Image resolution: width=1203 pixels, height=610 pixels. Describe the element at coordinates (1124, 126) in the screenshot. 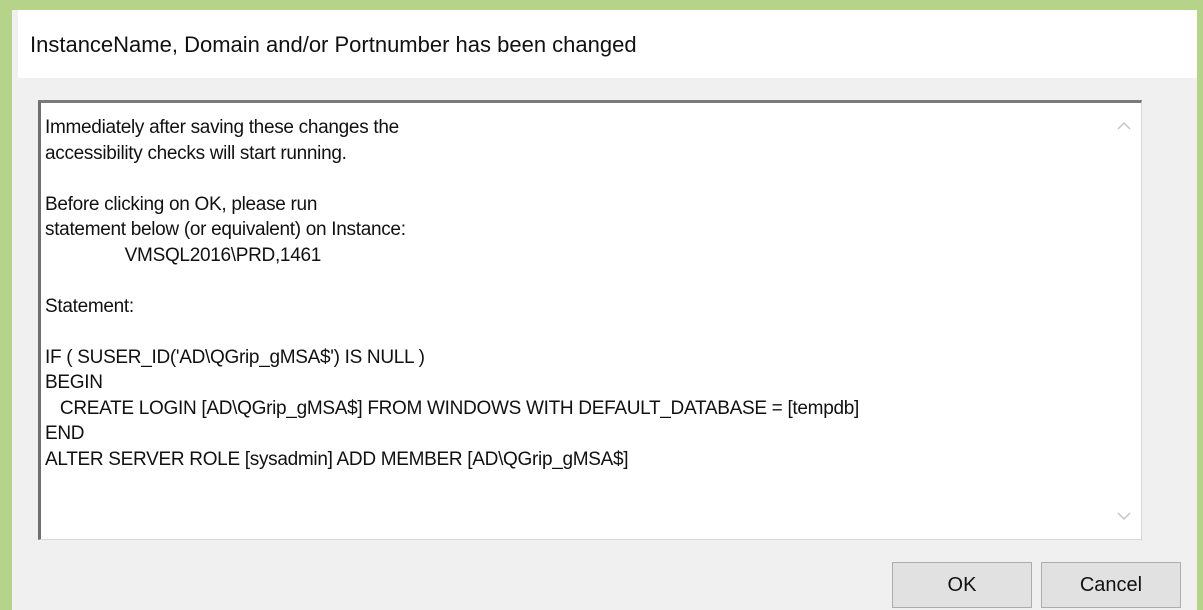

I see `chevron-up-icon` at that location.